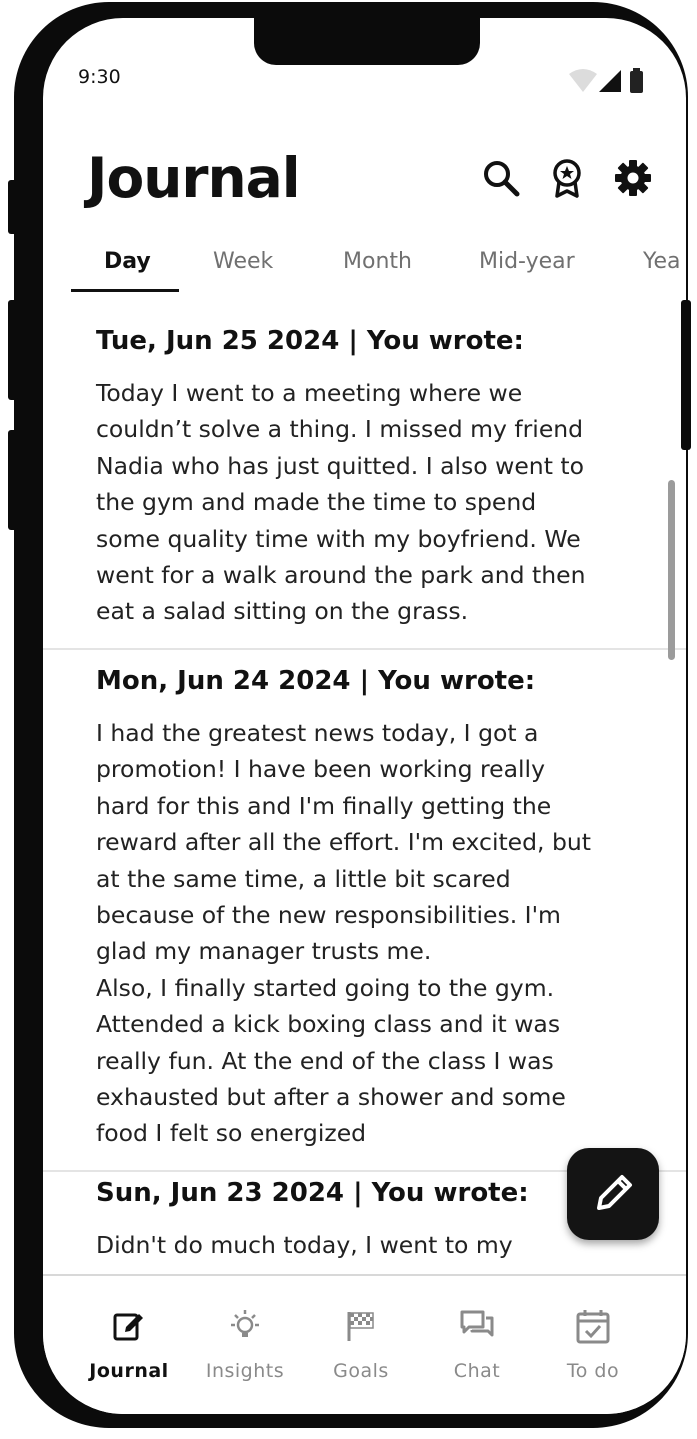 Image resolution: width=697 pixels, height=1439 pixels. Describe the element at coordinates (360, 1326) in the screenshot. I see `checkered-flag-icon` at that location.